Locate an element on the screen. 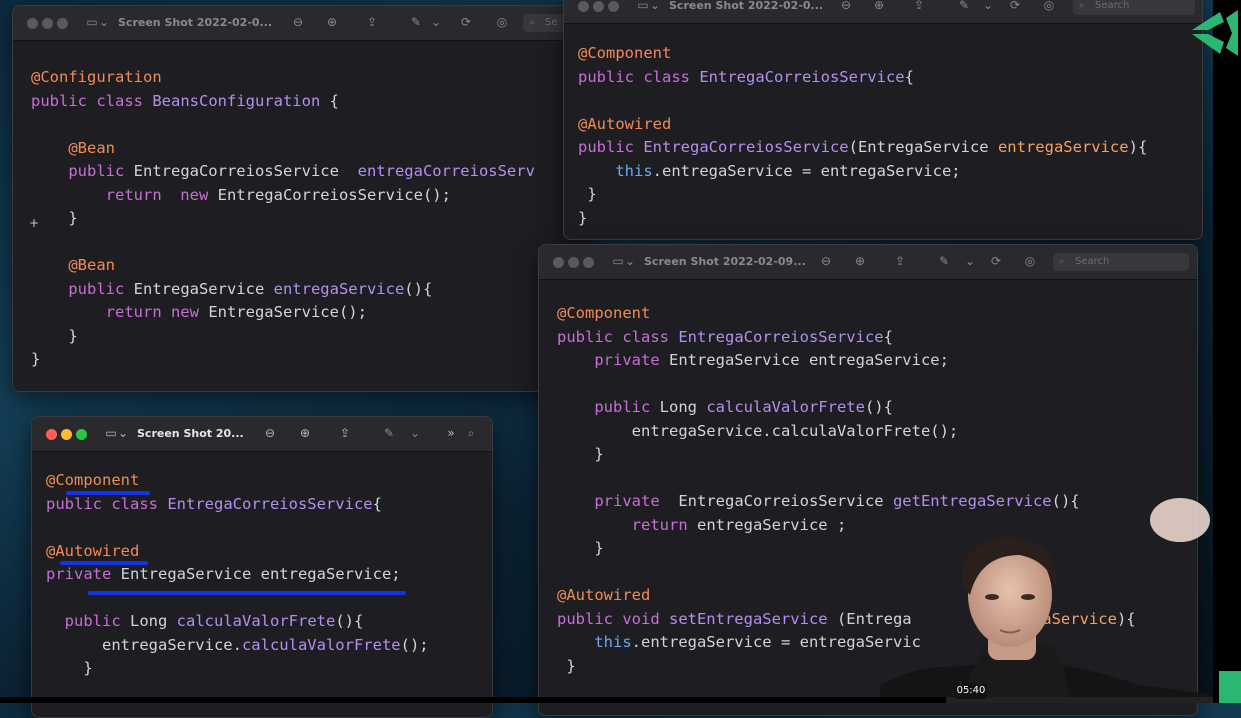  code-token: @Component is located at coordinates (604, 313).